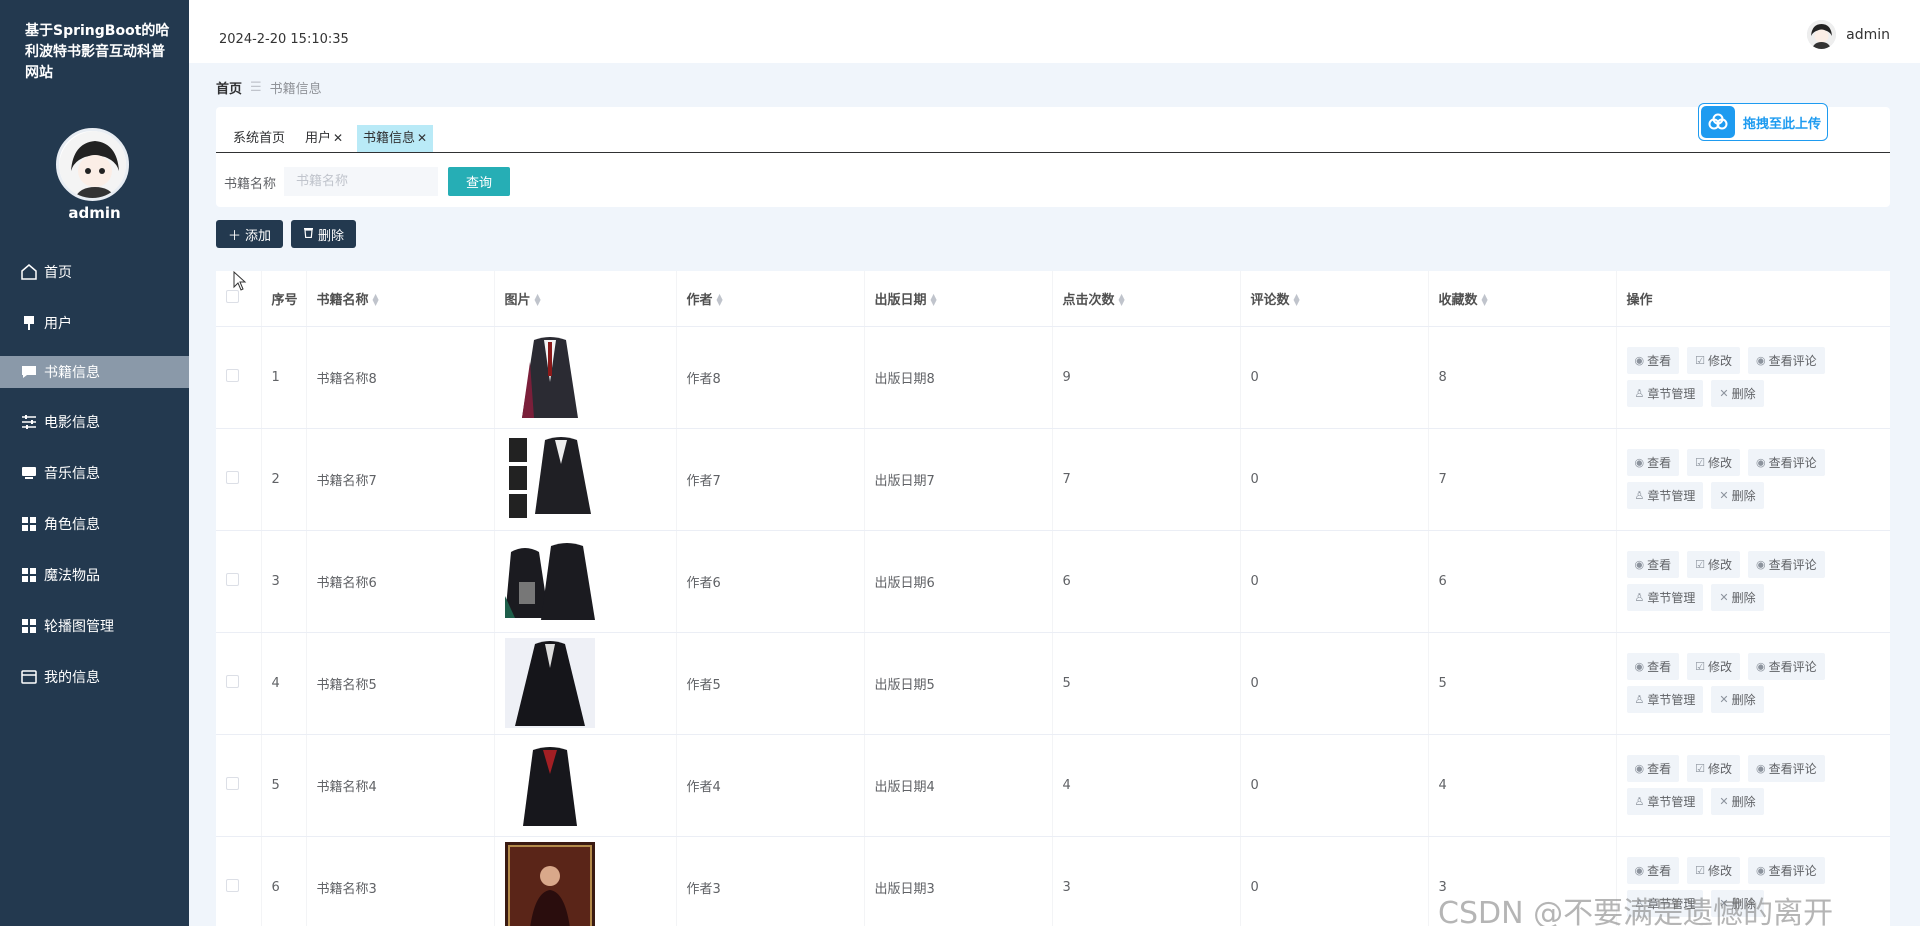  What do you see at coordinates (259, 138) in the screenshot?
I see `tab-system-home: 系统首页` at bounding box center [259, 138].